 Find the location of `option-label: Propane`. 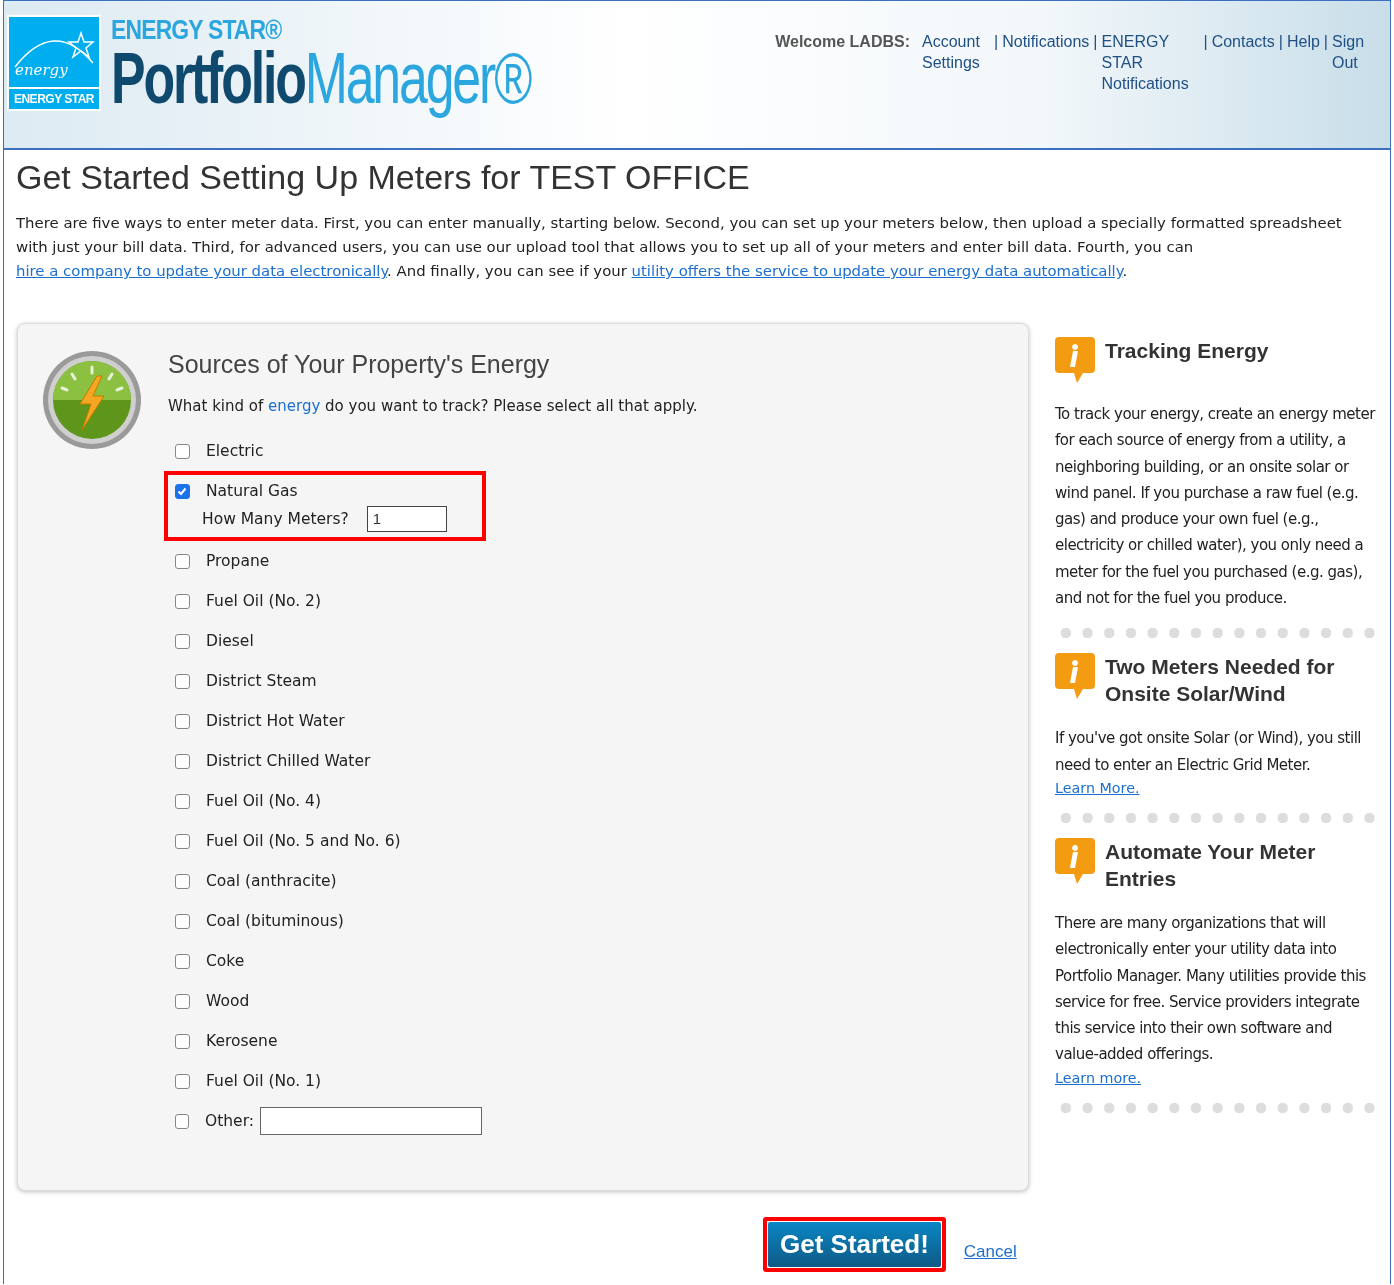

option-label: Propane is located at coordinates (238, 561).